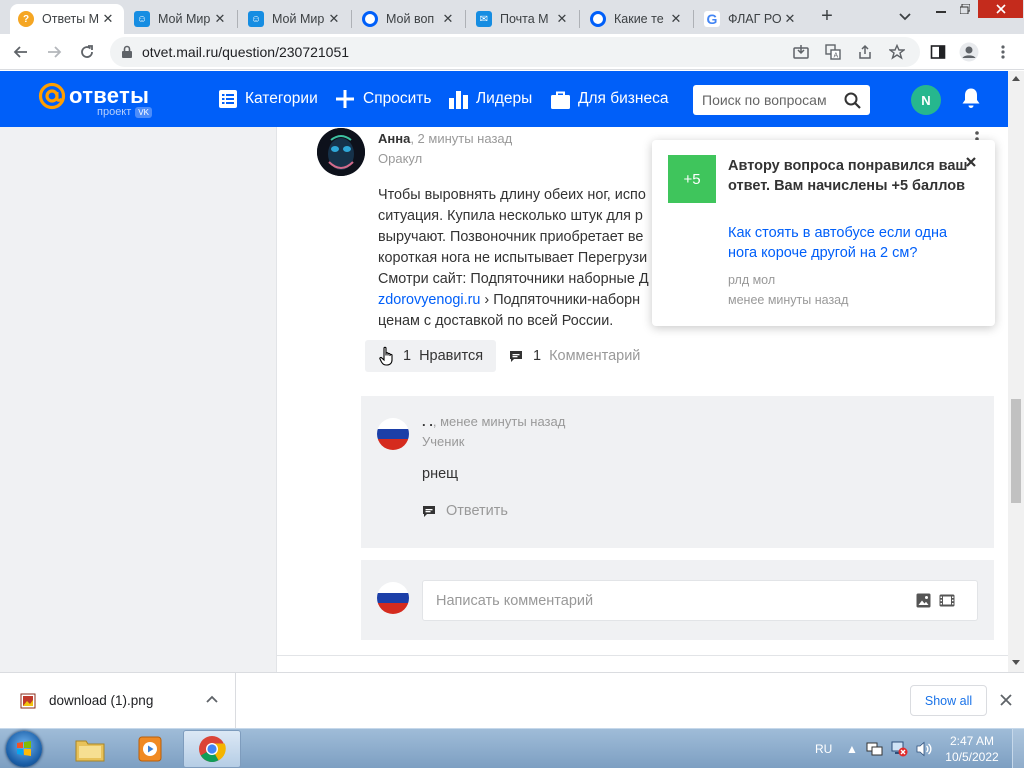 The height and width of the screenshot is (768, 1024). I want to click on back-button, so click(21, 52).